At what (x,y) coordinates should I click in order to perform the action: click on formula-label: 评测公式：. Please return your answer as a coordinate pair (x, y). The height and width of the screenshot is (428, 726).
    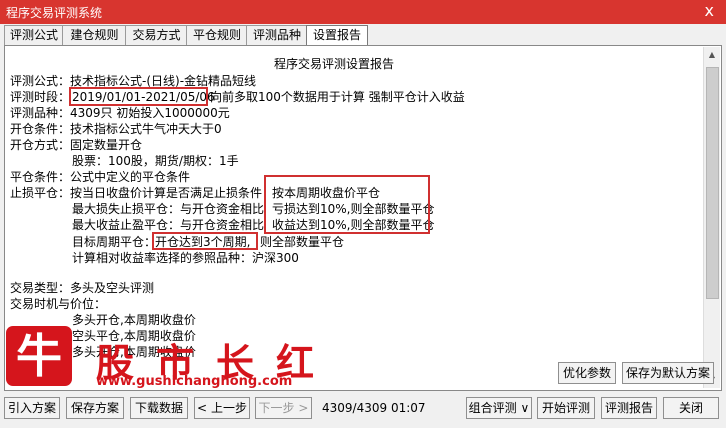
    Looking at the image, I should click on (40, 81).